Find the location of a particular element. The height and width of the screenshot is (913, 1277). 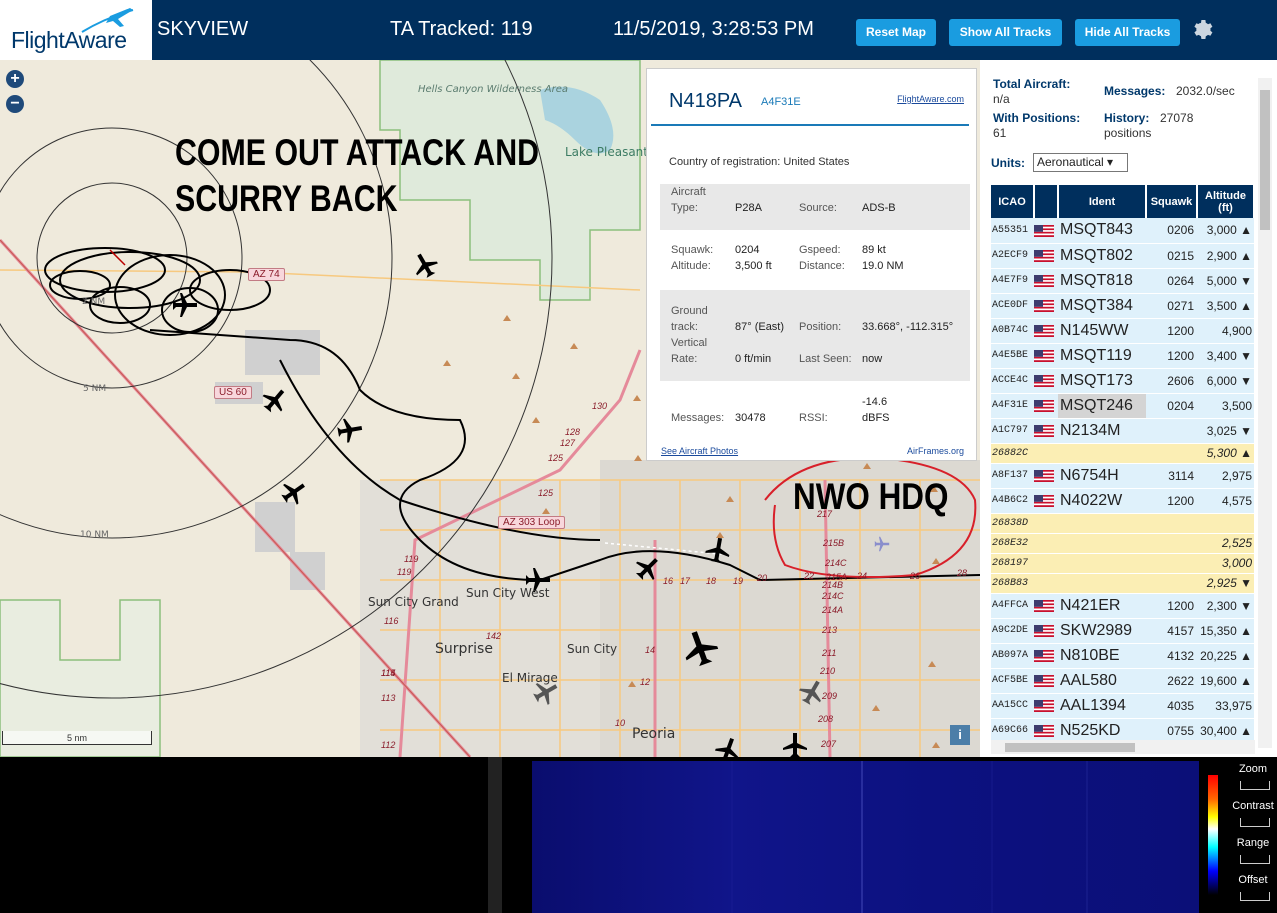

ground-track-value: 87° (East) is located at coordinates (760, 327).